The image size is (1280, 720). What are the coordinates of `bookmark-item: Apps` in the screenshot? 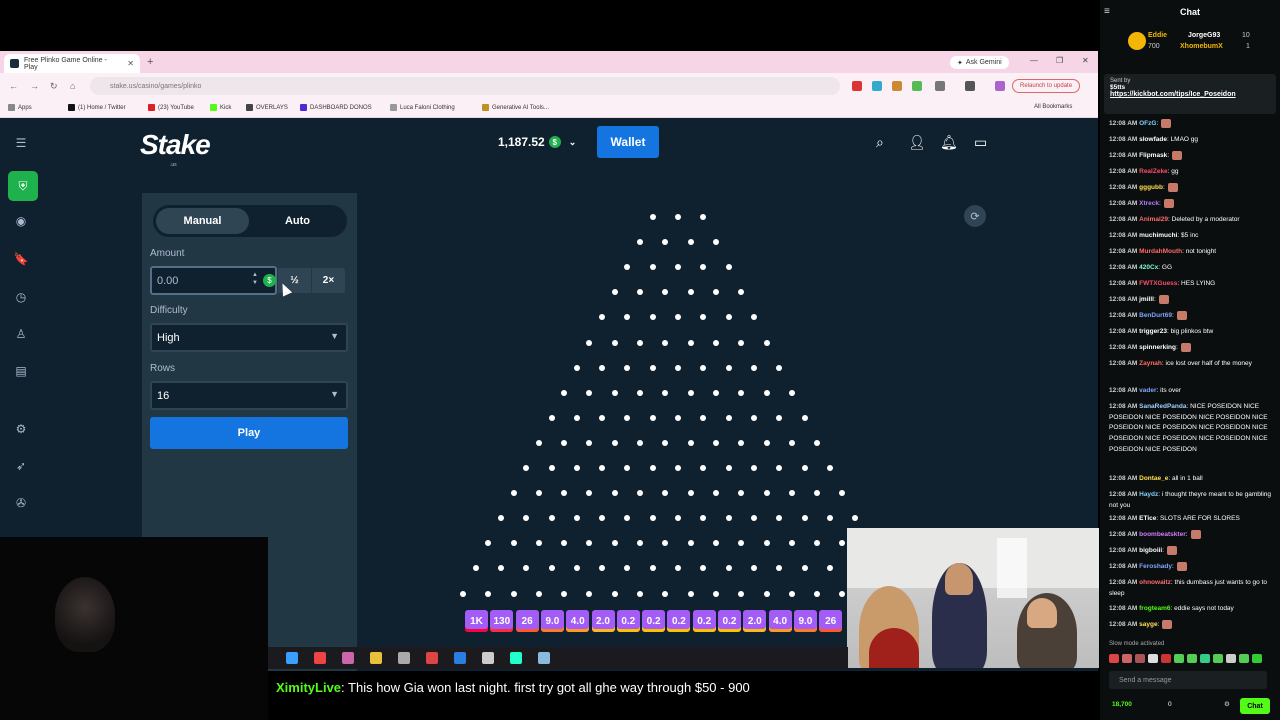 It's located at (20, 107).